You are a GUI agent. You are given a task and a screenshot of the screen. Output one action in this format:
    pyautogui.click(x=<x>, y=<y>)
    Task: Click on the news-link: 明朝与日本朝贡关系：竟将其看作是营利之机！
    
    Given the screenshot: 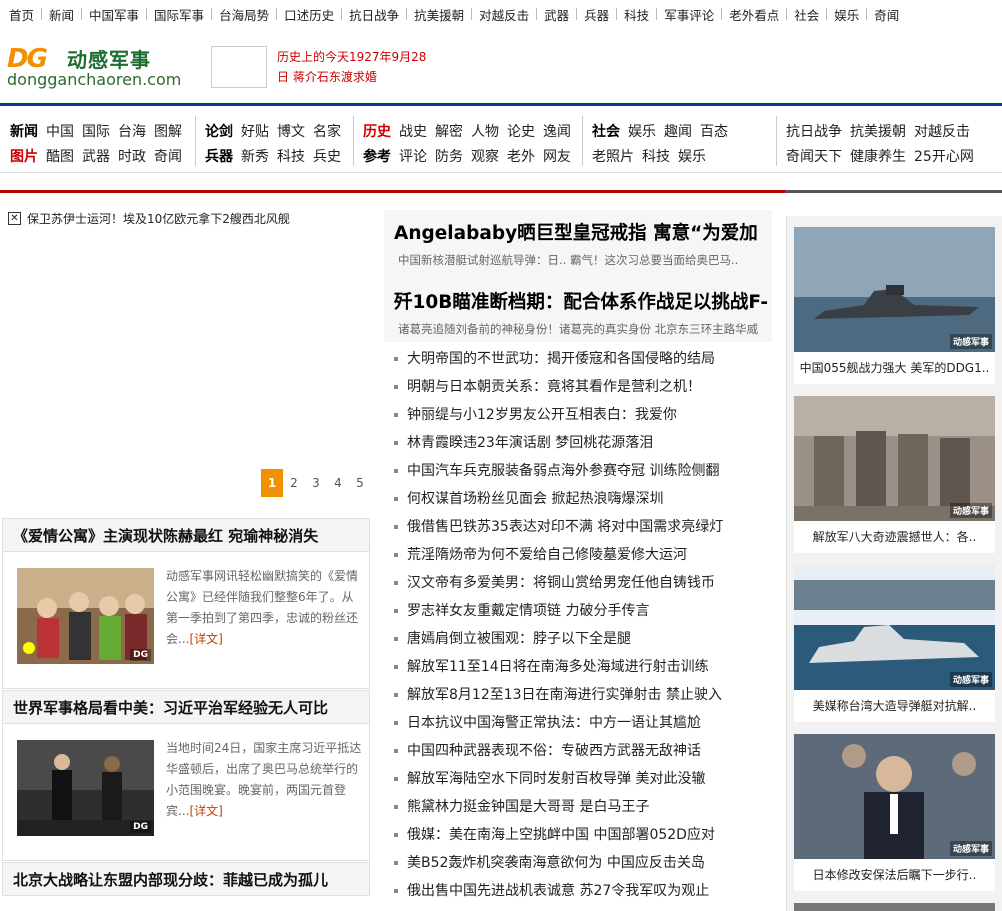 What is the action you would take?
    pyautogui.click(x=554, y=387)
    